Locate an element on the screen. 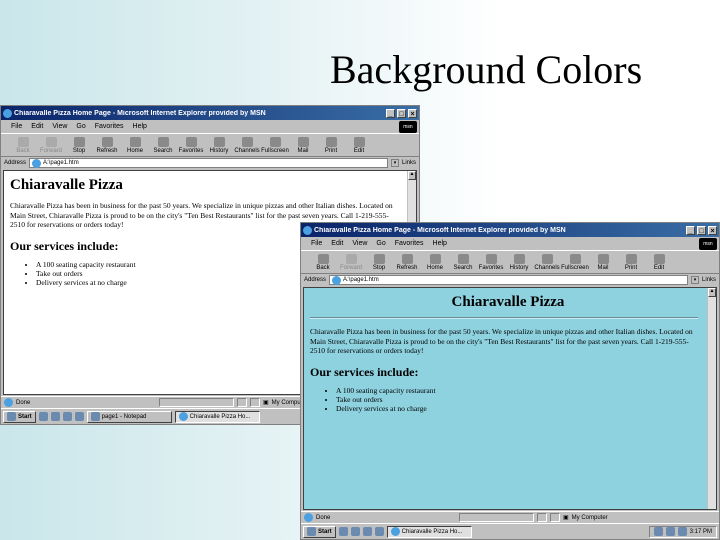 The width and height of the screenshot is (720, 540). vertical-scrollbar: ▲ is located at coordinates (711, 398).